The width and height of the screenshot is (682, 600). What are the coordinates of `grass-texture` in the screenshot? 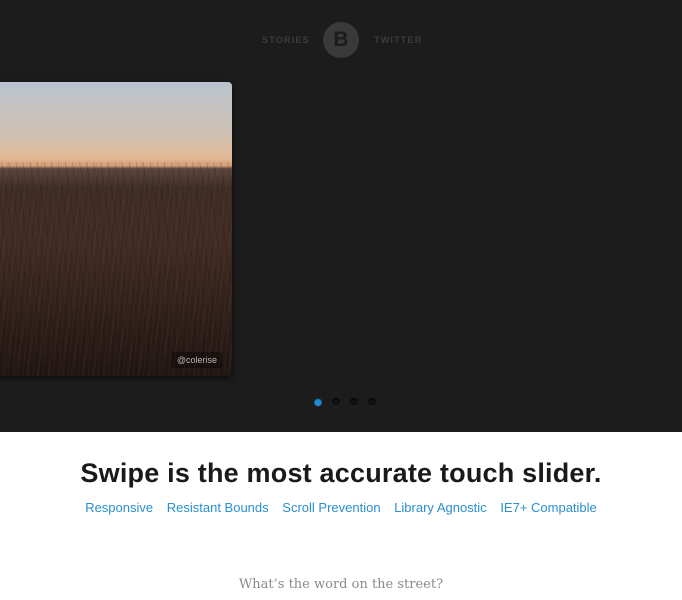 It's located at (116, 269).